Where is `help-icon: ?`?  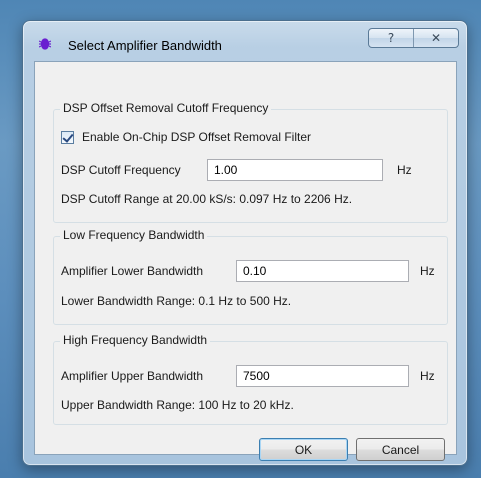
help-icon: ? is located at coordinates (391, 38).